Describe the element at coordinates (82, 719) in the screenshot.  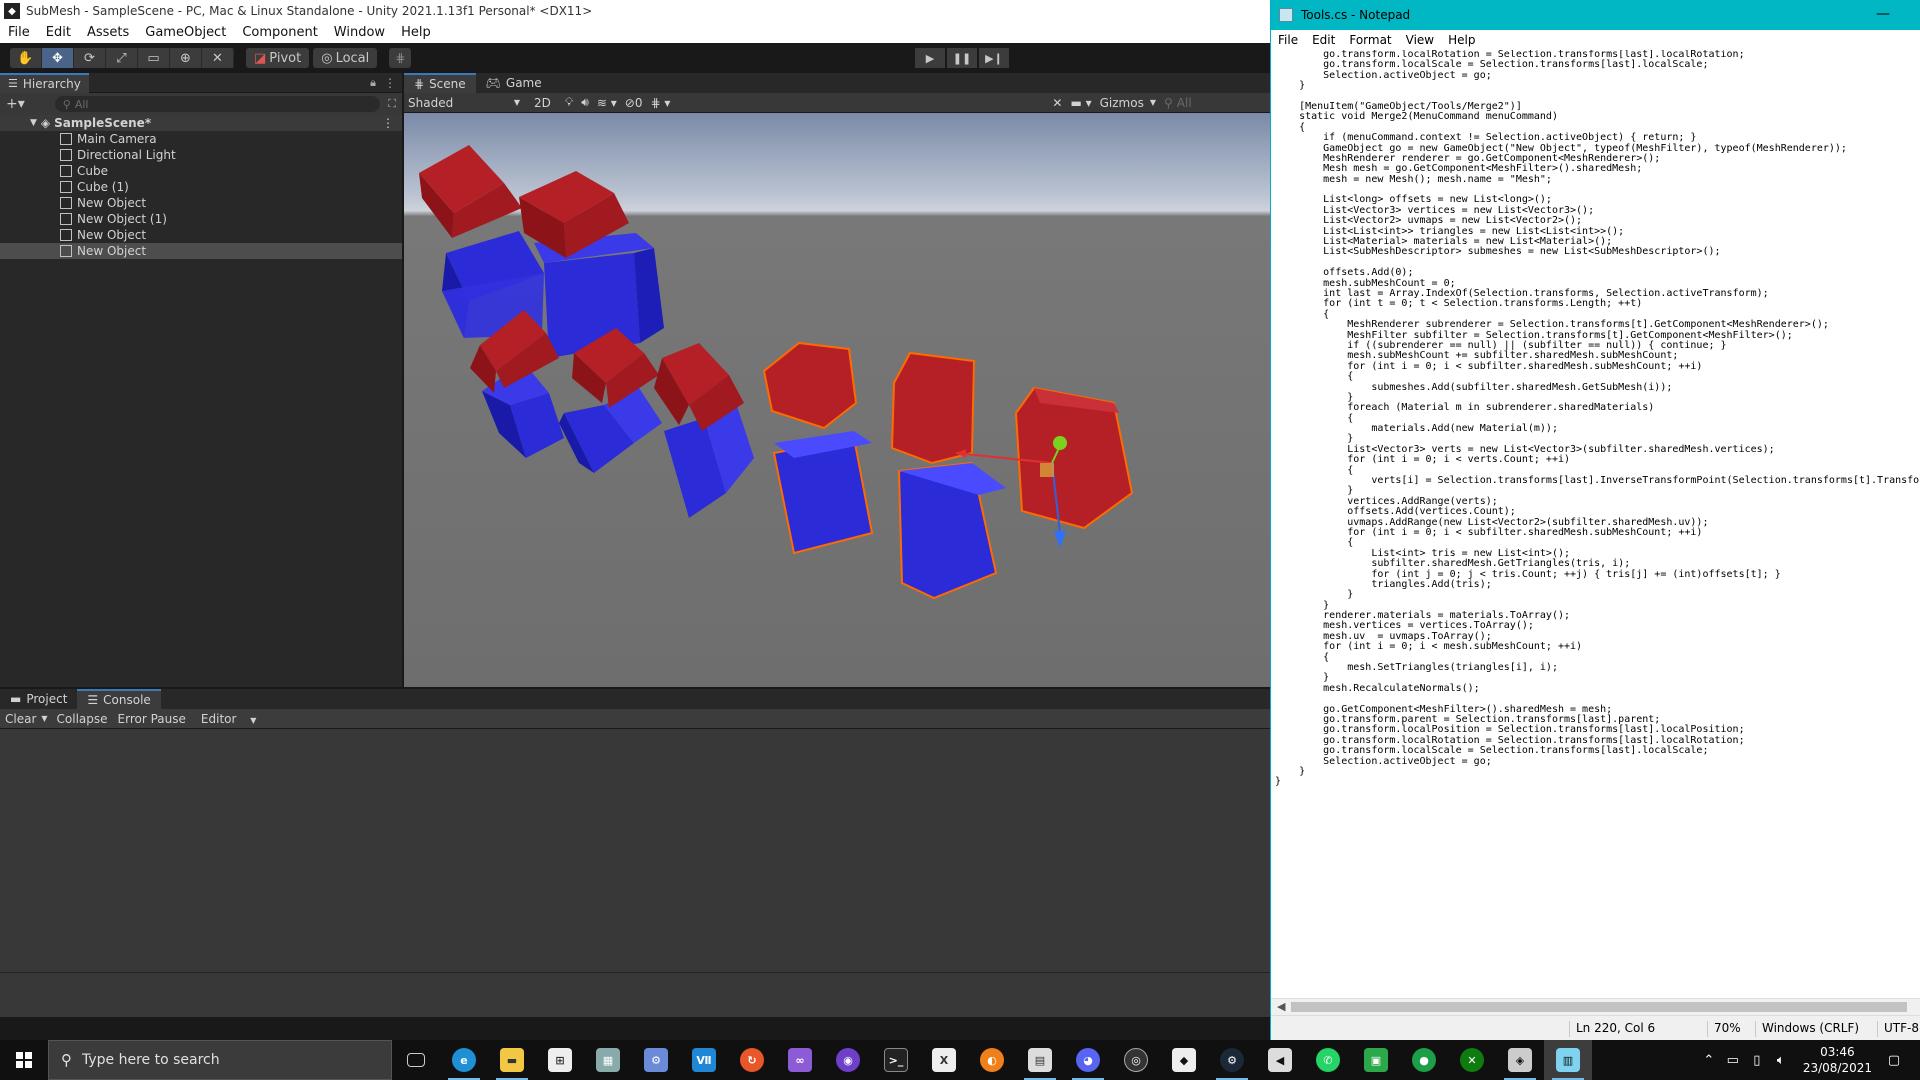
I see `collapse-button: Collapse` at that location.